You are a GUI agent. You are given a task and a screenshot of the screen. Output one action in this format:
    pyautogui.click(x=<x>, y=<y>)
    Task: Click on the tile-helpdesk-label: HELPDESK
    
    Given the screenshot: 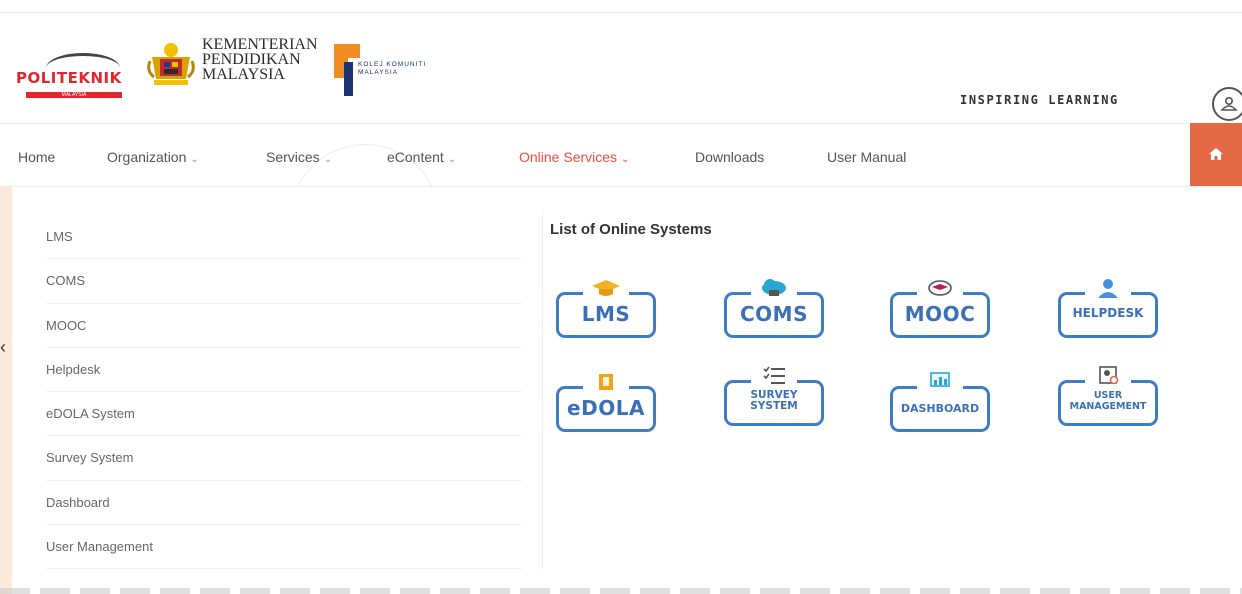 What is the action you would take?
    pyautogui.click(x=1108, y=313)
    